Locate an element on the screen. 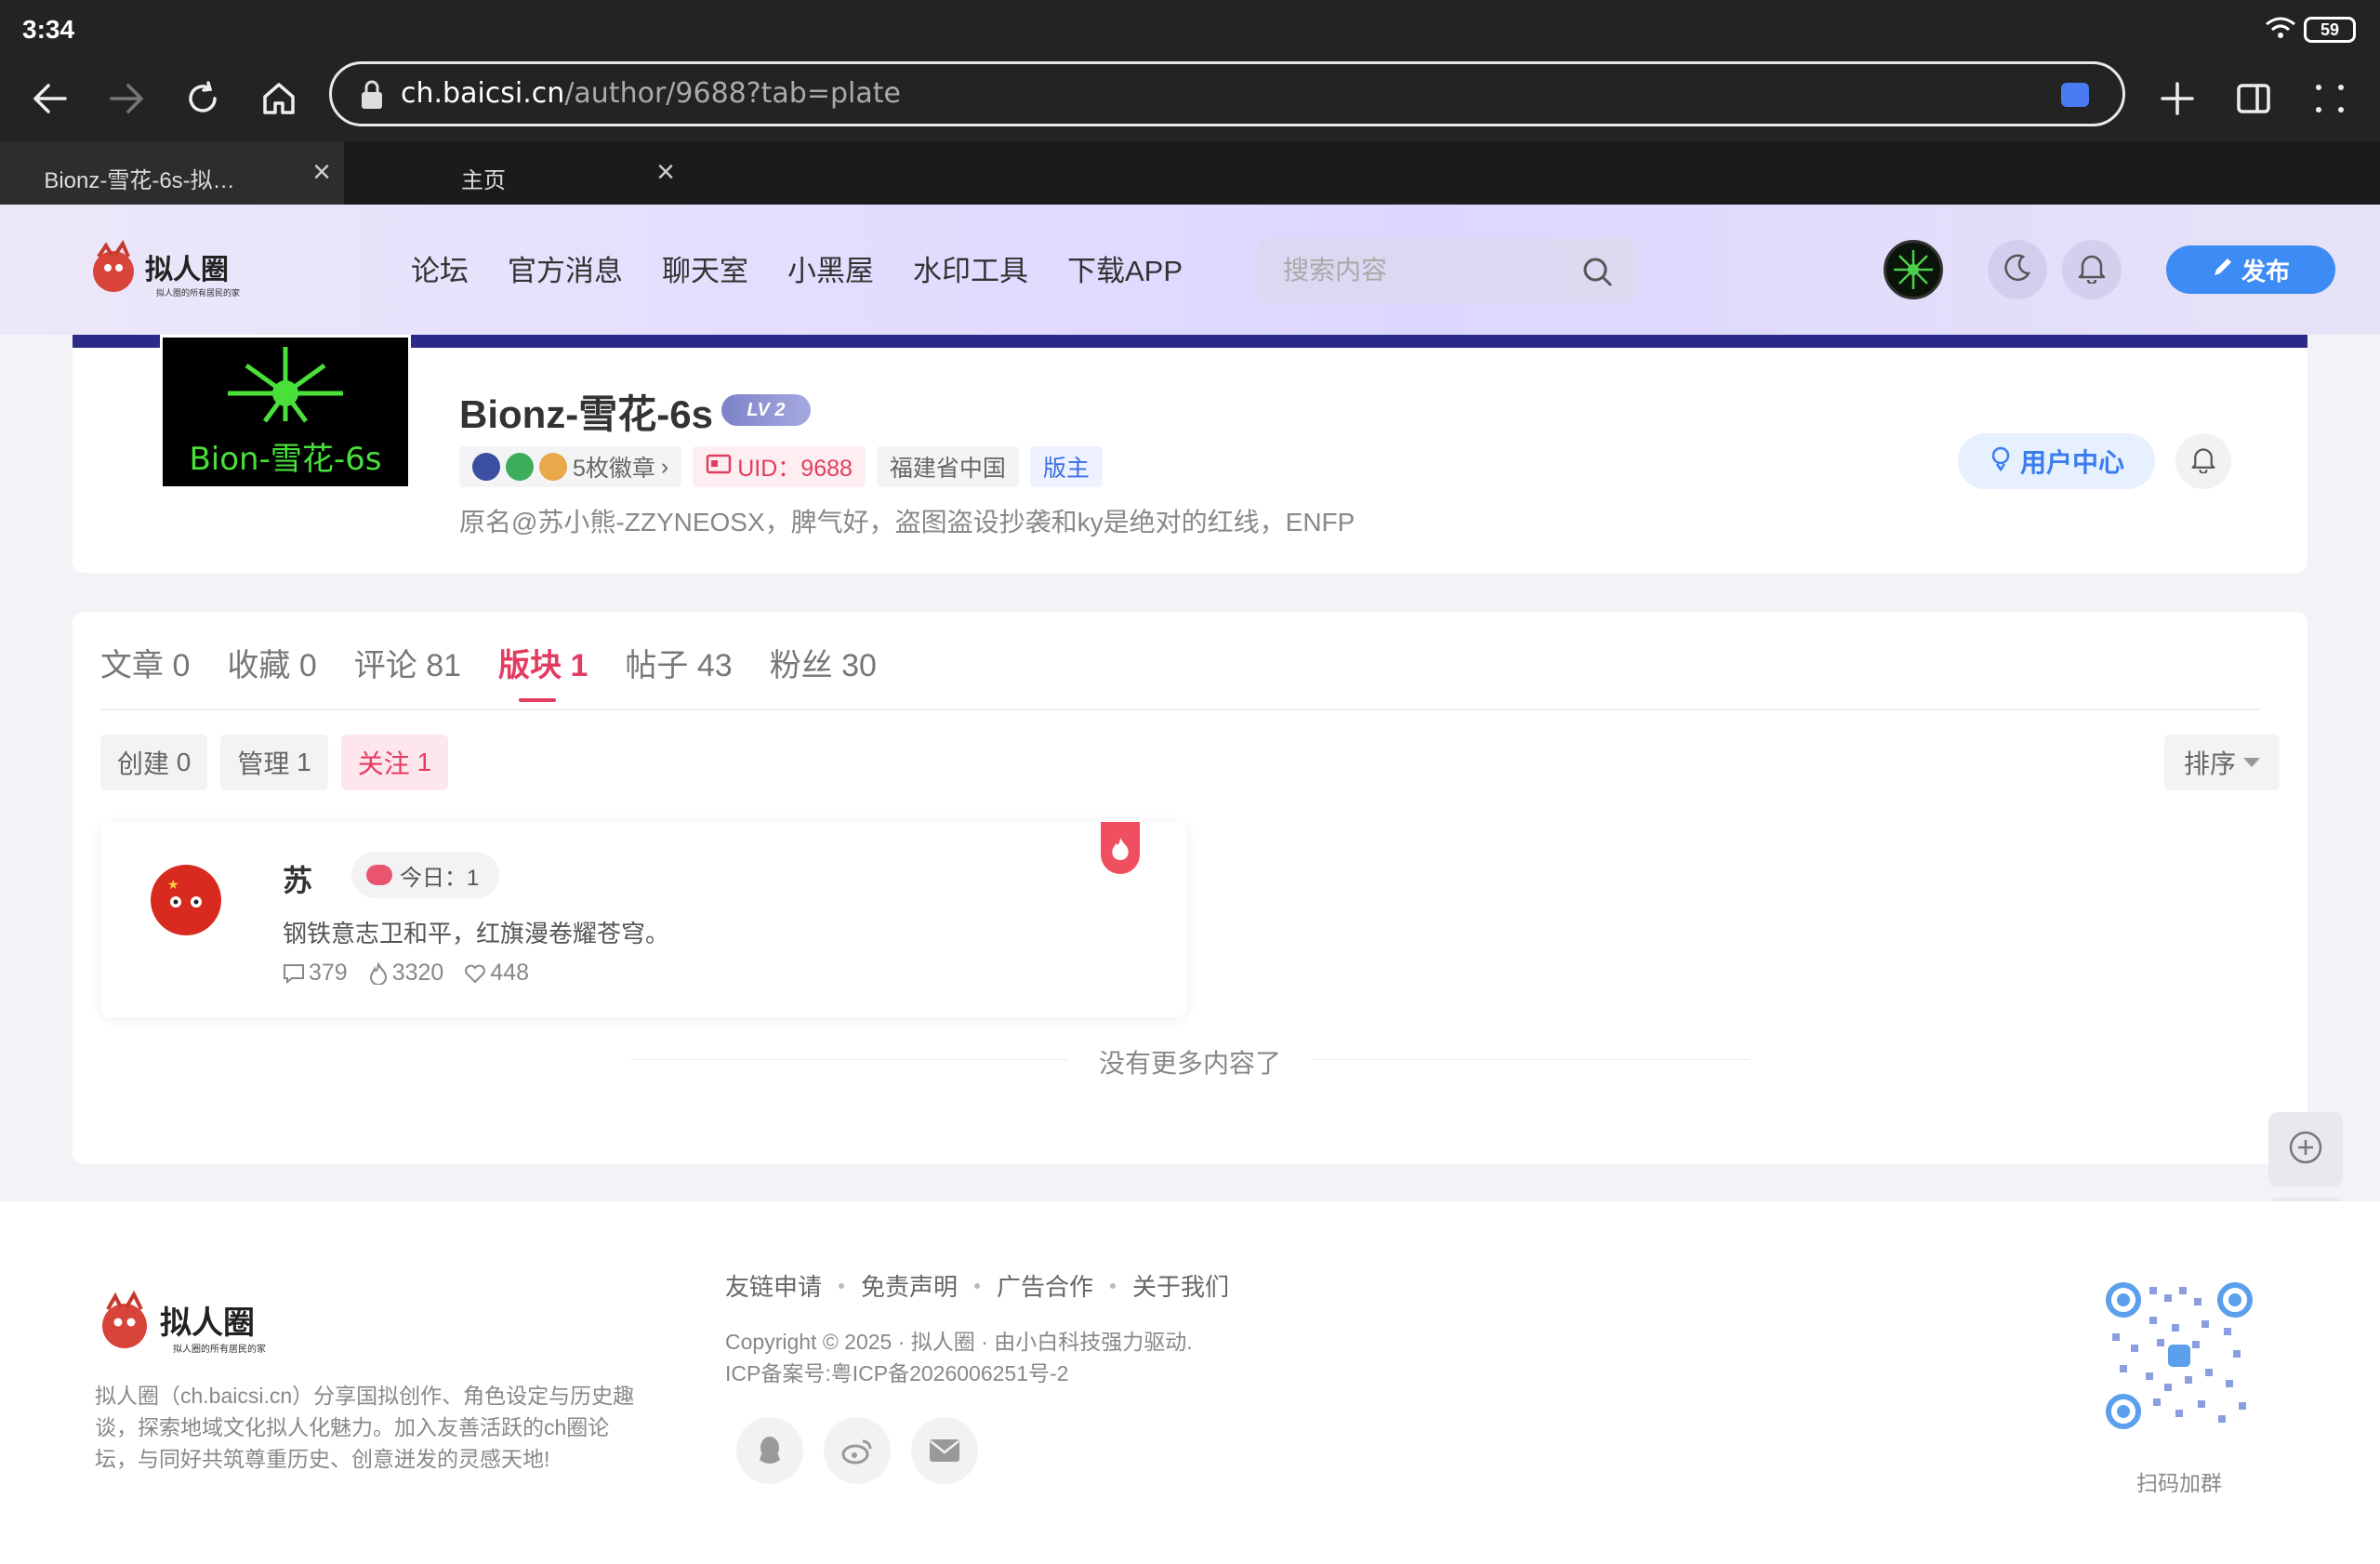  sort-dropdown: 排序 is located at coordinates (2222, 763).